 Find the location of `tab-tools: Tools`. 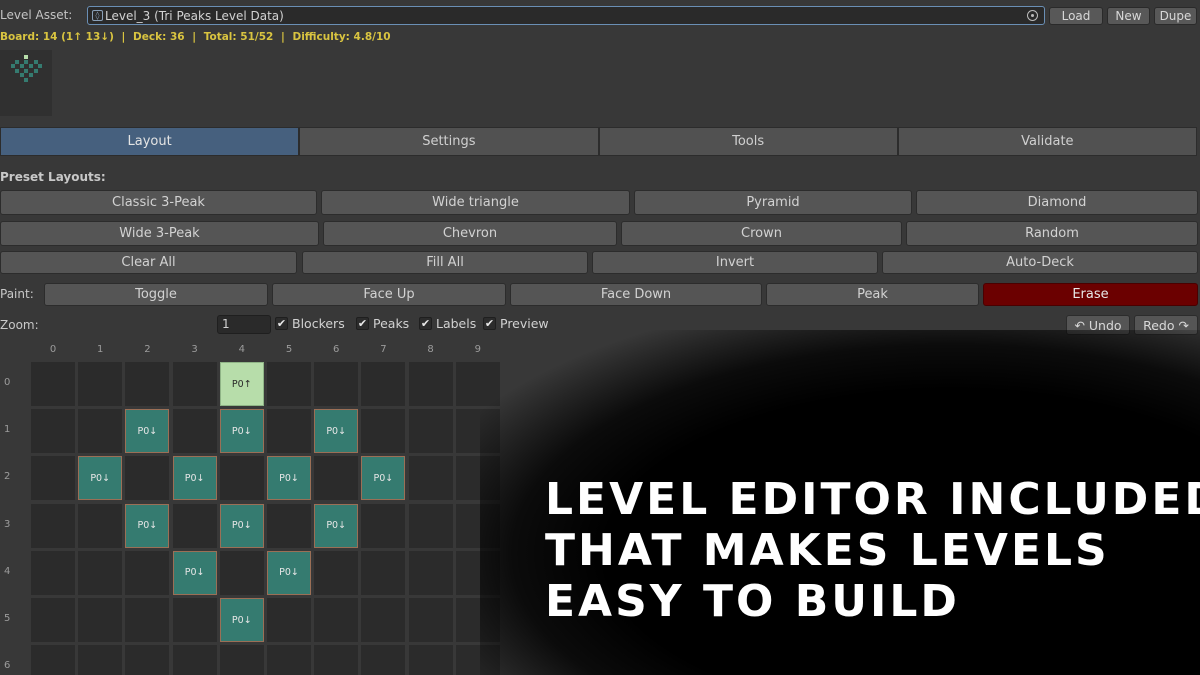

tab-tools: Tools is located at coordinates (748, 141).